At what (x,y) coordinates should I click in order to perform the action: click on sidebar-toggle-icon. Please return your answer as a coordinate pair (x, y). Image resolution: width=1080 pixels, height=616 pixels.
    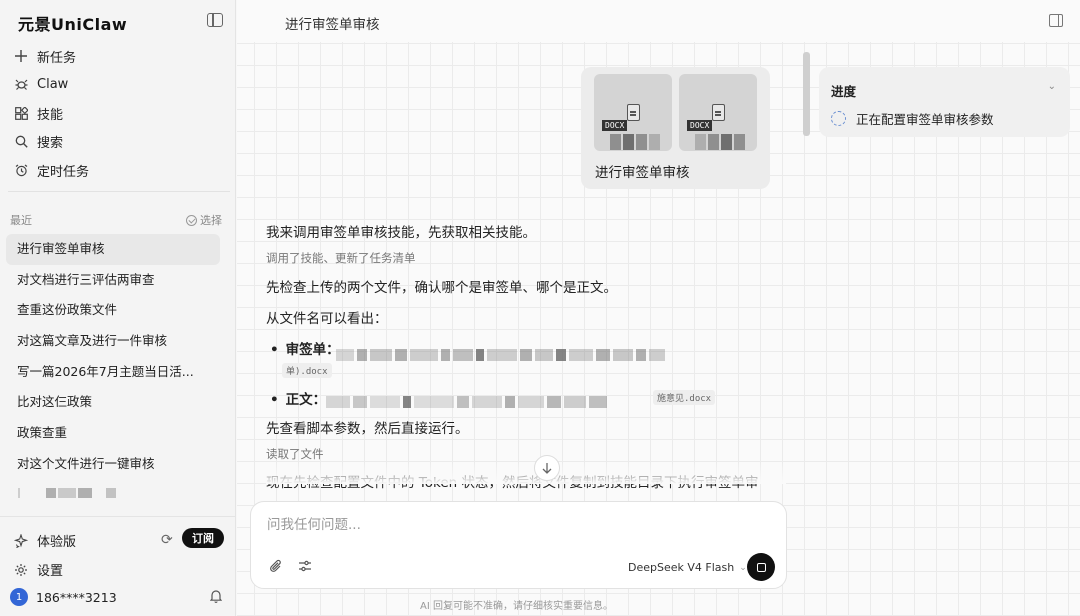
    Looking at the image, I should click on (215, 20).